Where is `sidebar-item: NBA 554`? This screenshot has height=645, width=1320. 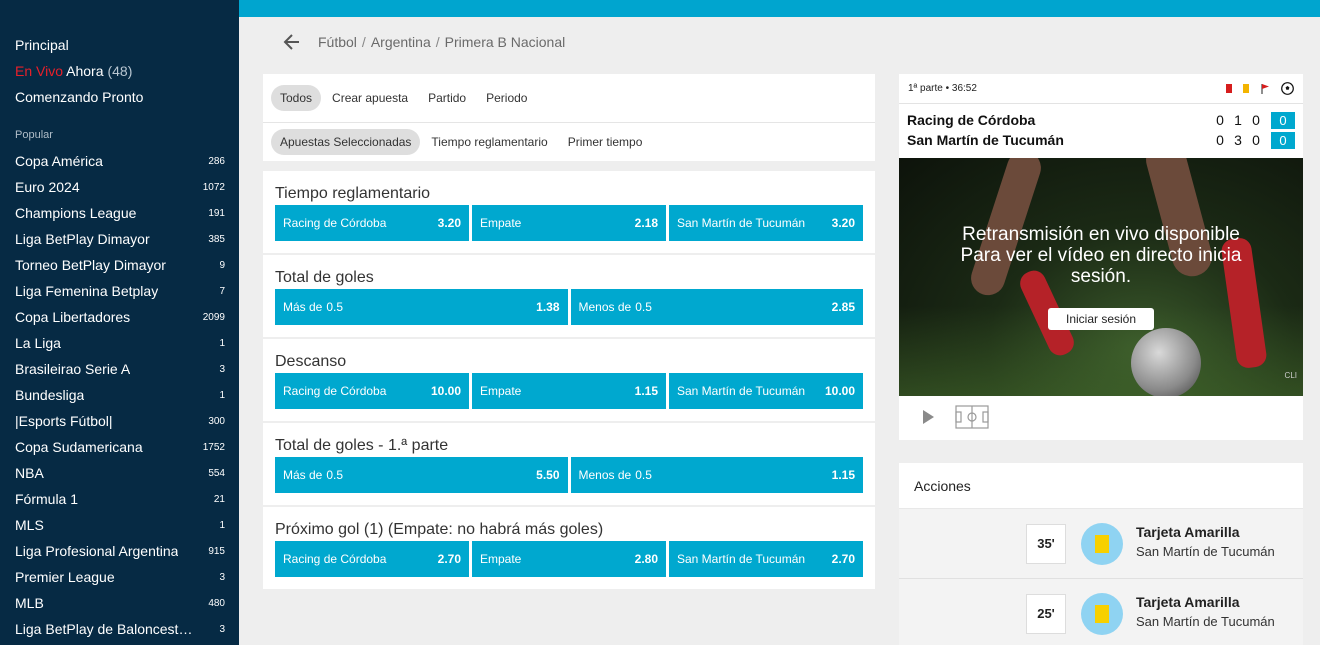
sidebar-item: NBA 554 is located at coordinates (119, 473).